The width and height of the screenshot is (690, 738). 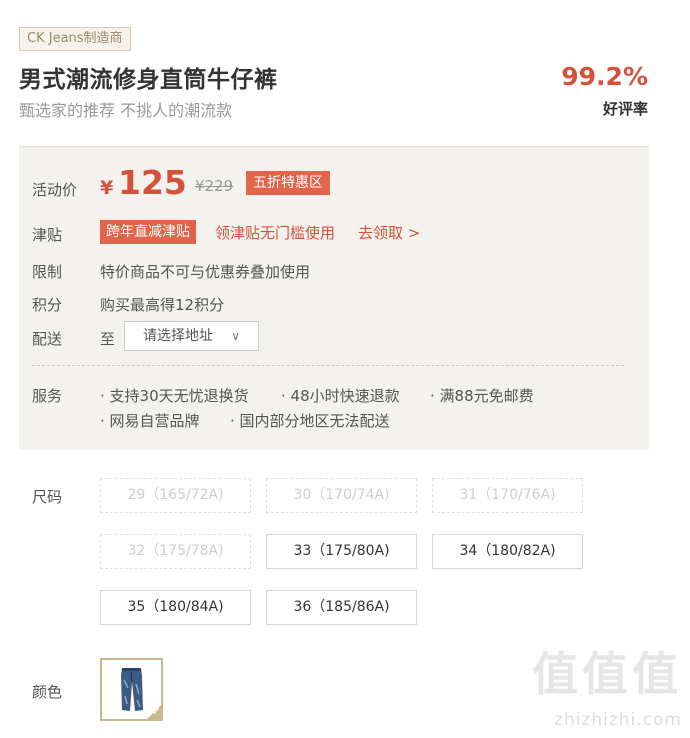 What do you see at coordinates (214, 186) in the screenshot?
I see `original-price: ¥229` at bounding box center [214, 186].